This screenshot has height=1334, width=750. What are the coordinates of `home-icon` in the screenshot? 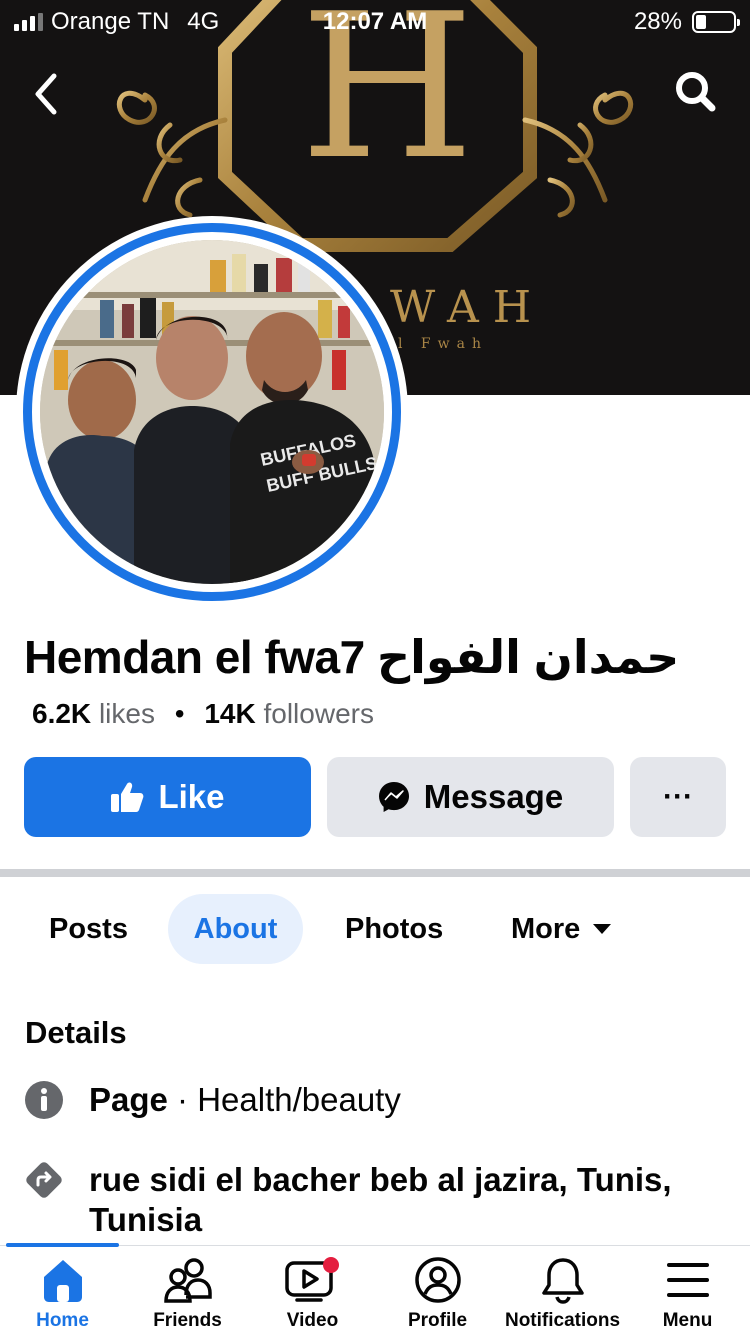 It's located at (62, 1281).